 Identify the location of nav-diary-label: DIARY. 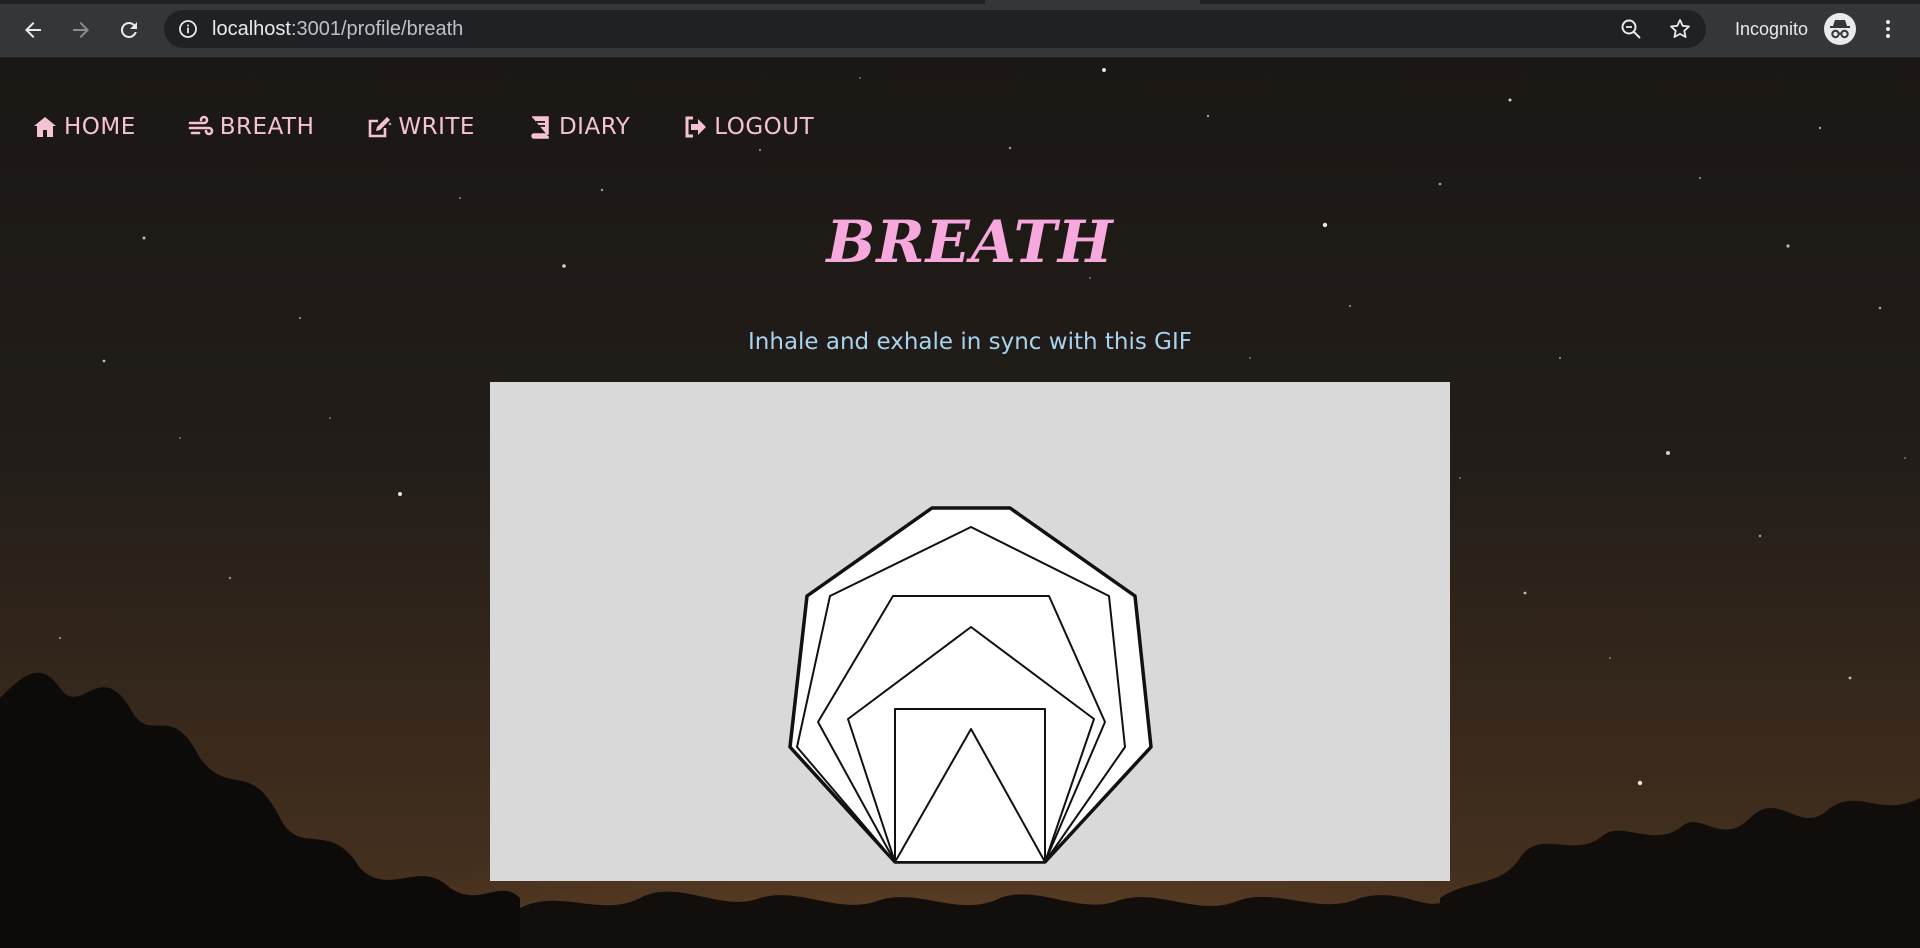
(594, 127).